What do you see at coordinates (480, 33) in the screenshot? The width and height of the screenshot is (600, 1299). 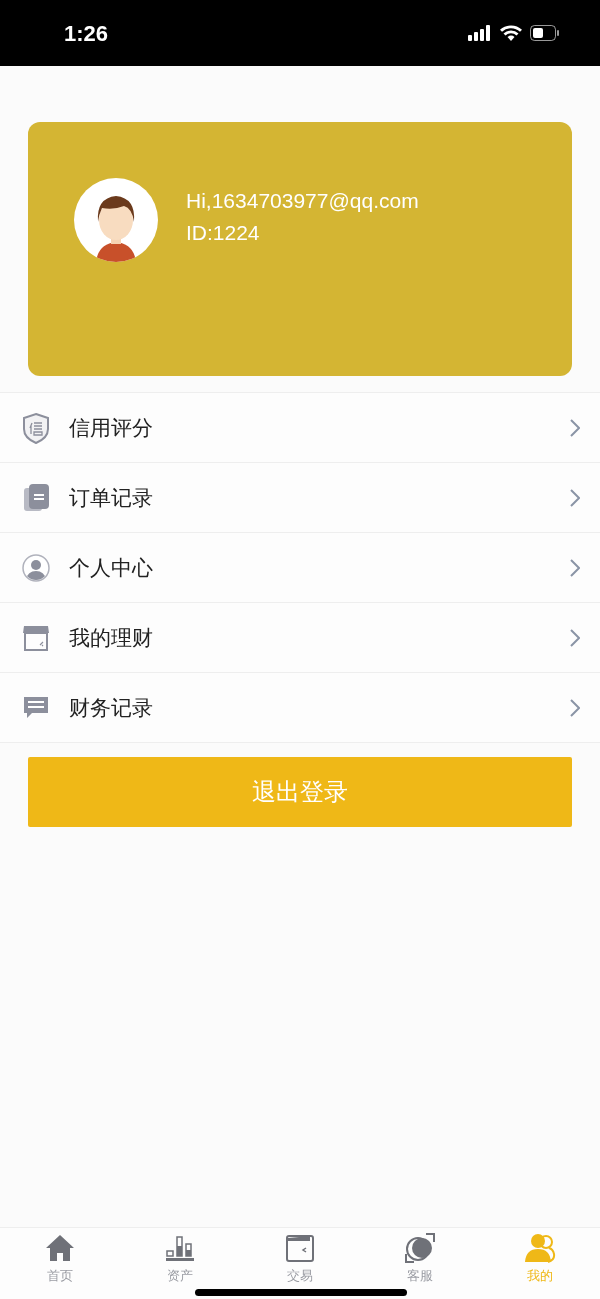 I see `signal-icon` at bounding box center [480, 33].